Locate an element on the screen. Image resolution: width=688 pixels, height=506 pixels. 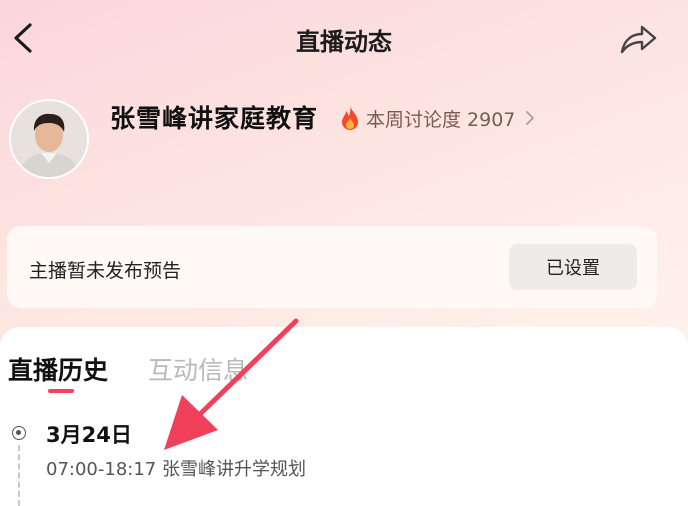
active-tab-indicator is located at coordinates (61, 391).